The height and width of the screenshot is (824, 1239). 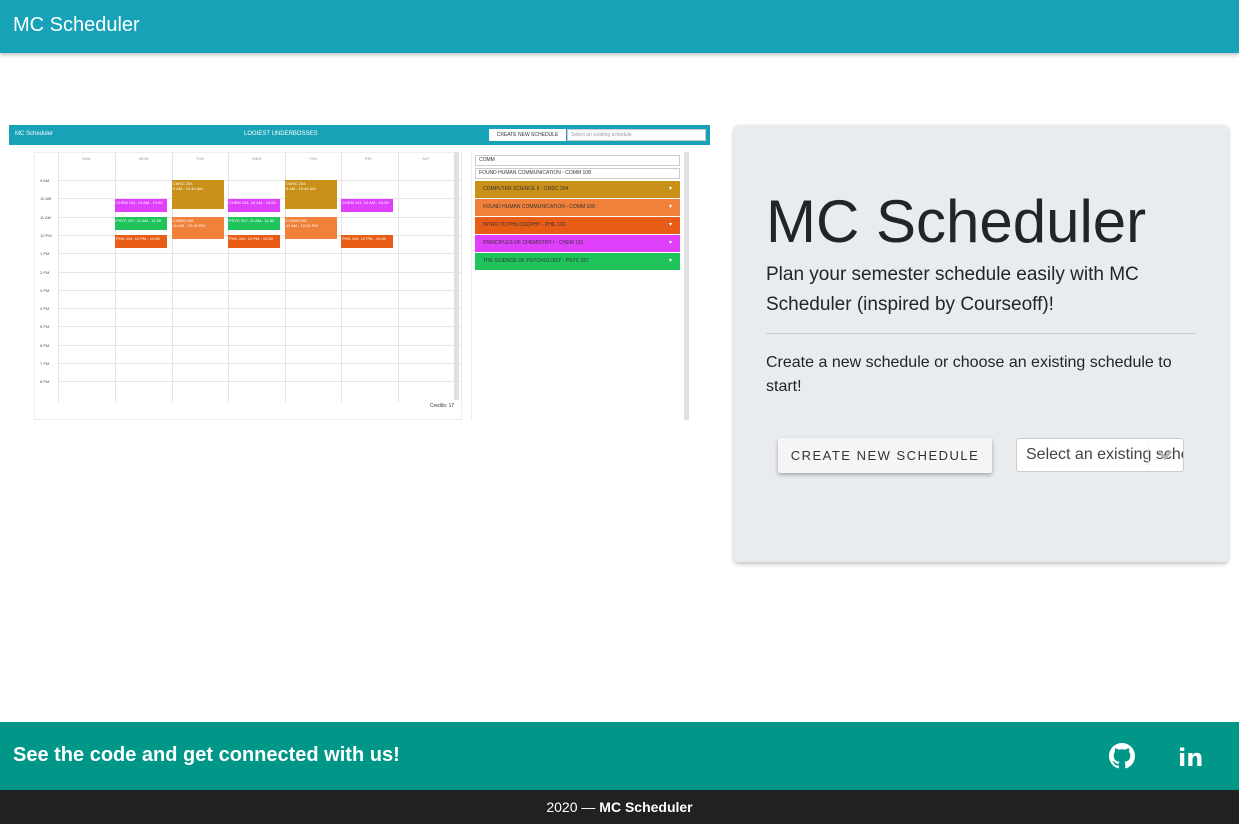 I want to click on calendar-hour-label: 11 AM, so click(x=46, y=217).